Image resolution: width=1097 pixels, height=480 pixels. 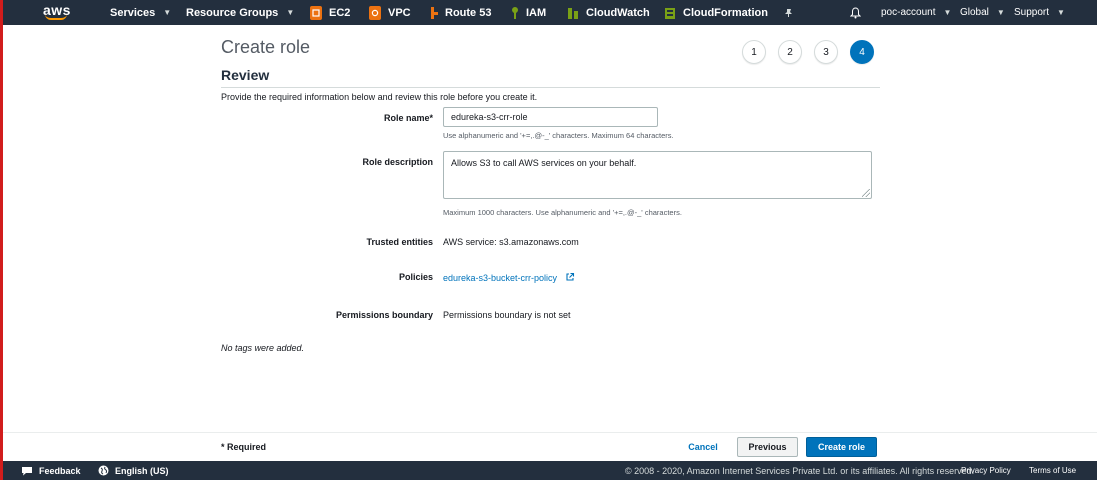 What do you see at coordinates (263, 348) in the screenshot?
I see `no-tags-text: No tags were added.` at bounding box center [263, 348].